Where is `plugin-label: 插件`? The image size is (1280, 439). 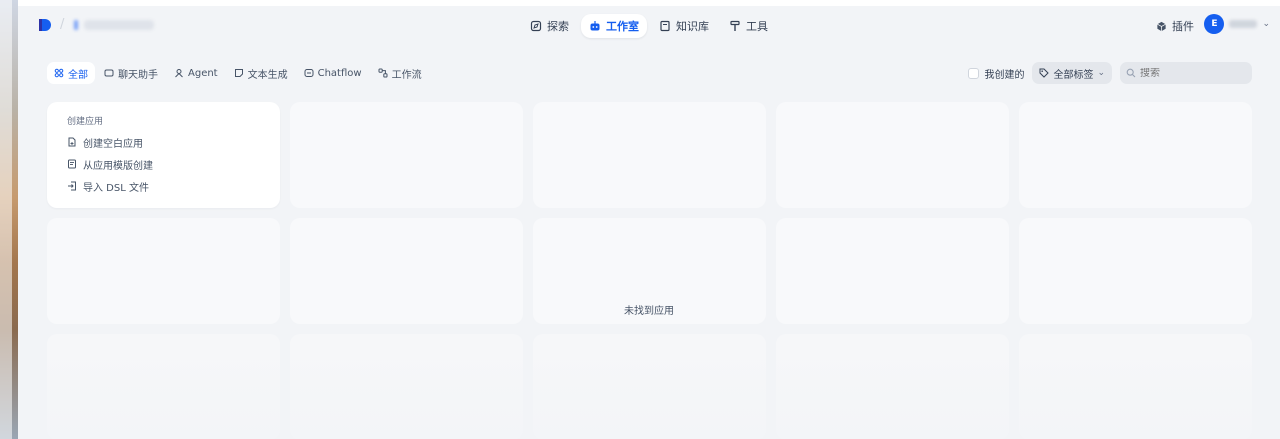 plugin-label: 插件 is located at coordinates (1183, 26).